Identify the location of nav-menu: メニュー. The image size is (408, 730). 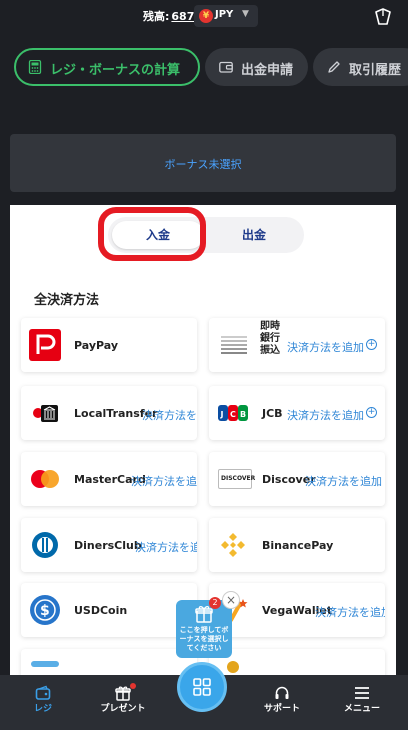
(362, 702).